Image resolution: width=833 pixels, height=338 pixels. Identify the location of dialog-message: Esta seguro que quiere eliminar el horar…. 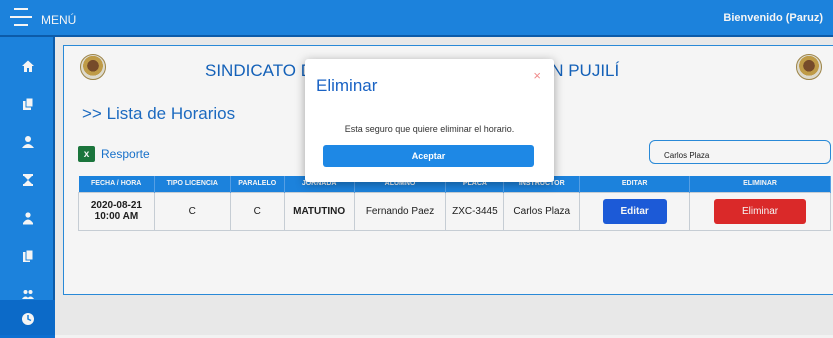
(429, 129).